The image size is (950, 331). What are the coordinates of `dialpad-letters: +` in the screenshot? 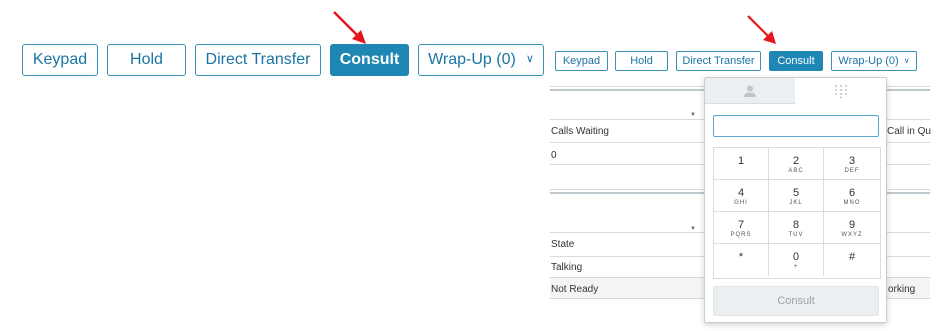 It's located at (796, 267).